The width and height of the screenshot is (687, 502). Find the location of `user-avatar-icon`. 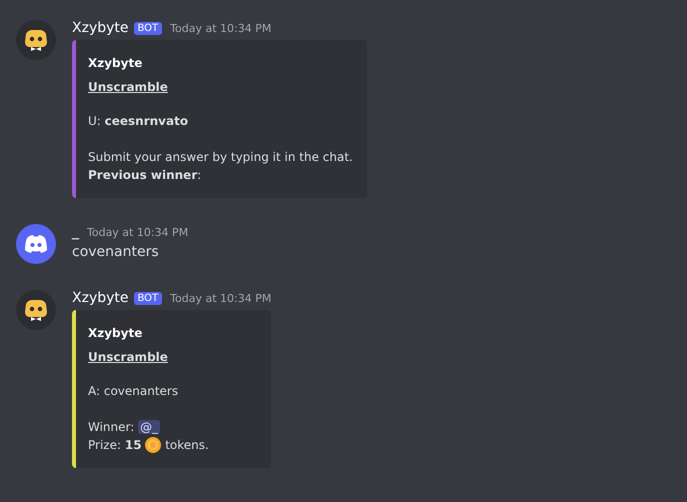

user-avatar-icon is located at coordinates (36, 244).